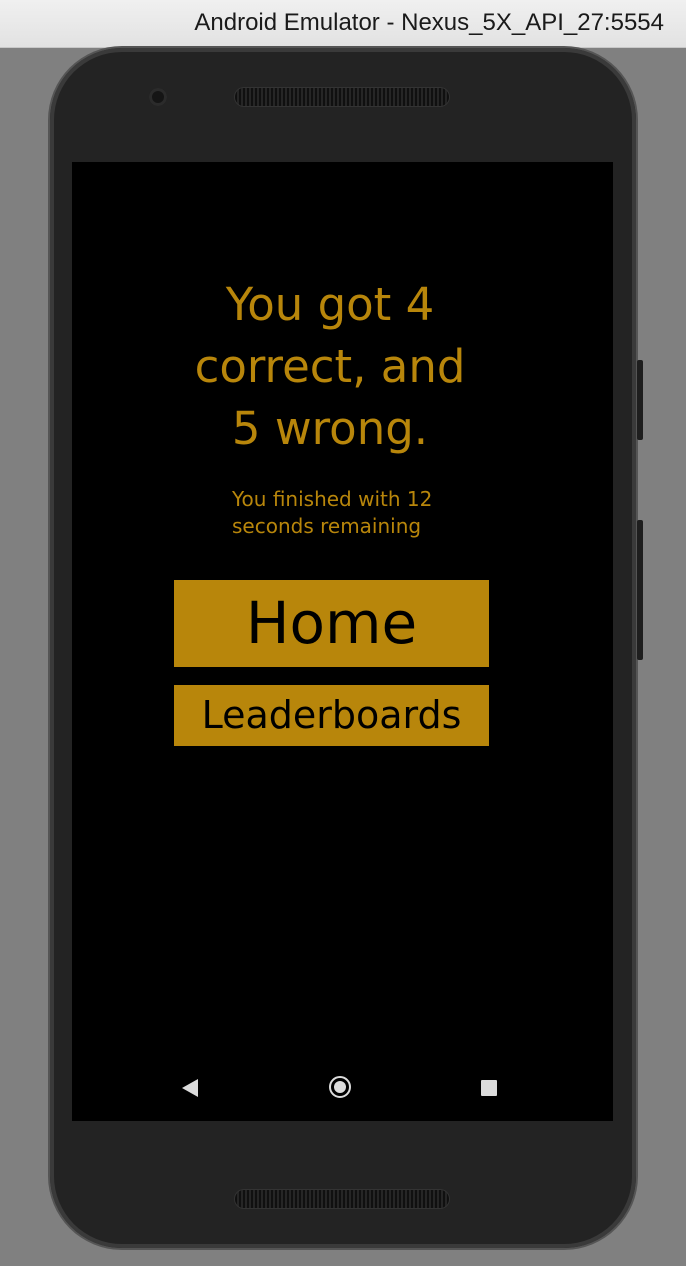 The width and height of the screenshot is (686, 1266). I want to click on bottom-speaker-grille, so click(342, 1199).